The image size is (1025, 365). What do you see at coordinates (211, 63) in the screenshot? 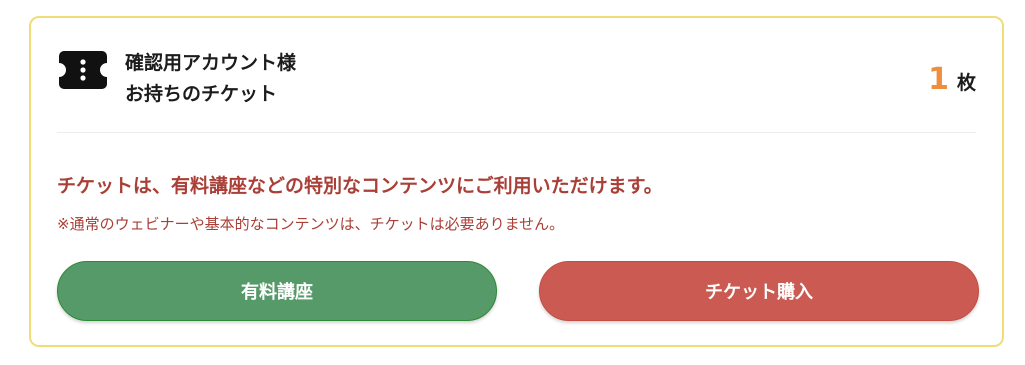
I see `owner-name: 確認用アカウント様` at bounding box center [211, 63].